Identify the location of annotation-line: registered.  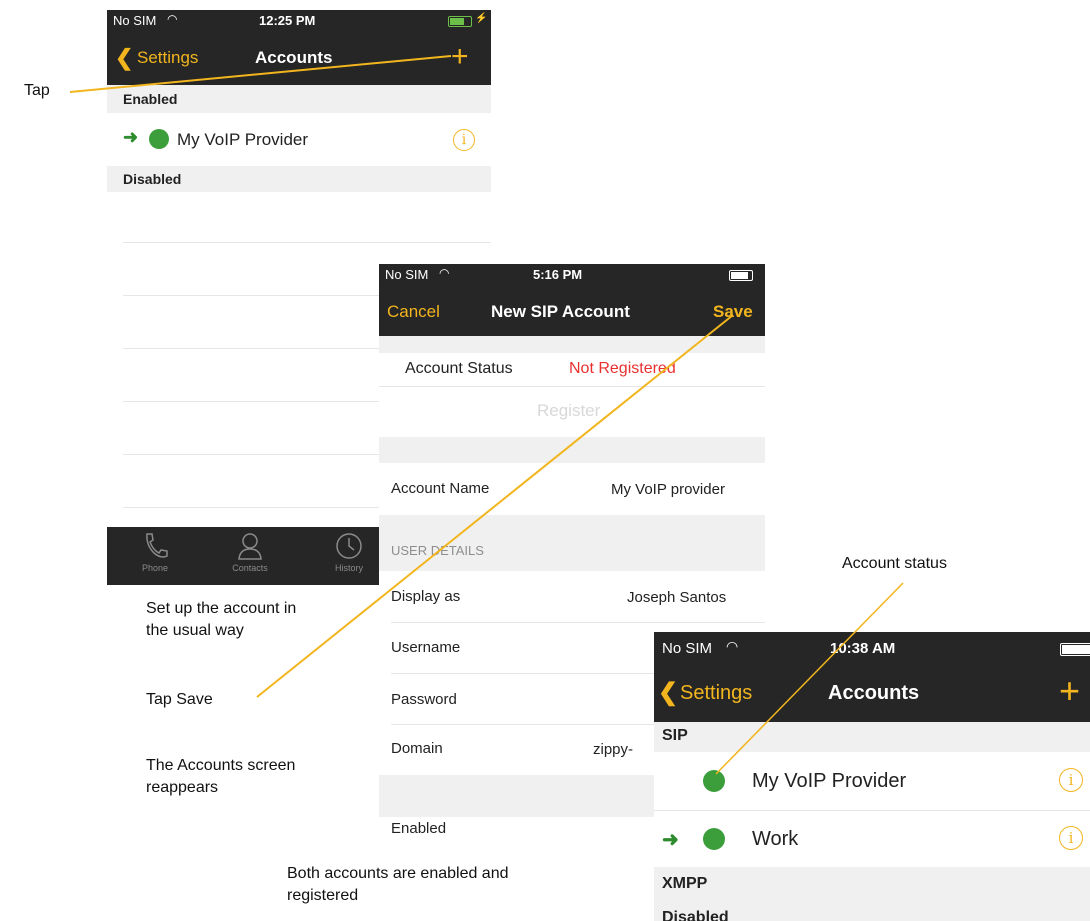
(323, 895).